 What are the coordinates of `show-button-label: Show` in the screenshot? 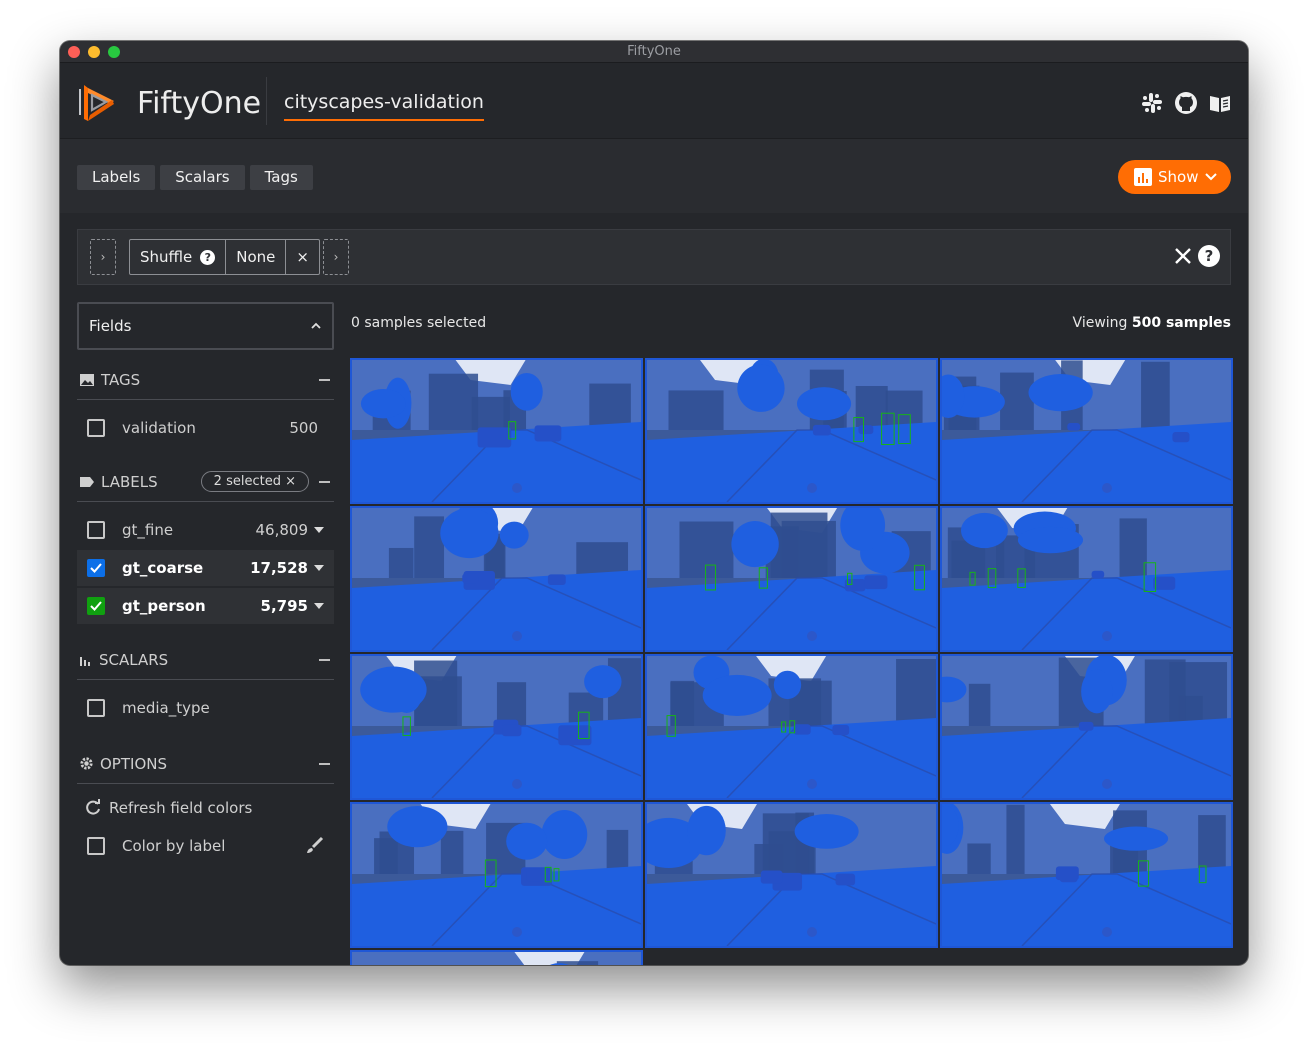 It's located at (1178, 177).